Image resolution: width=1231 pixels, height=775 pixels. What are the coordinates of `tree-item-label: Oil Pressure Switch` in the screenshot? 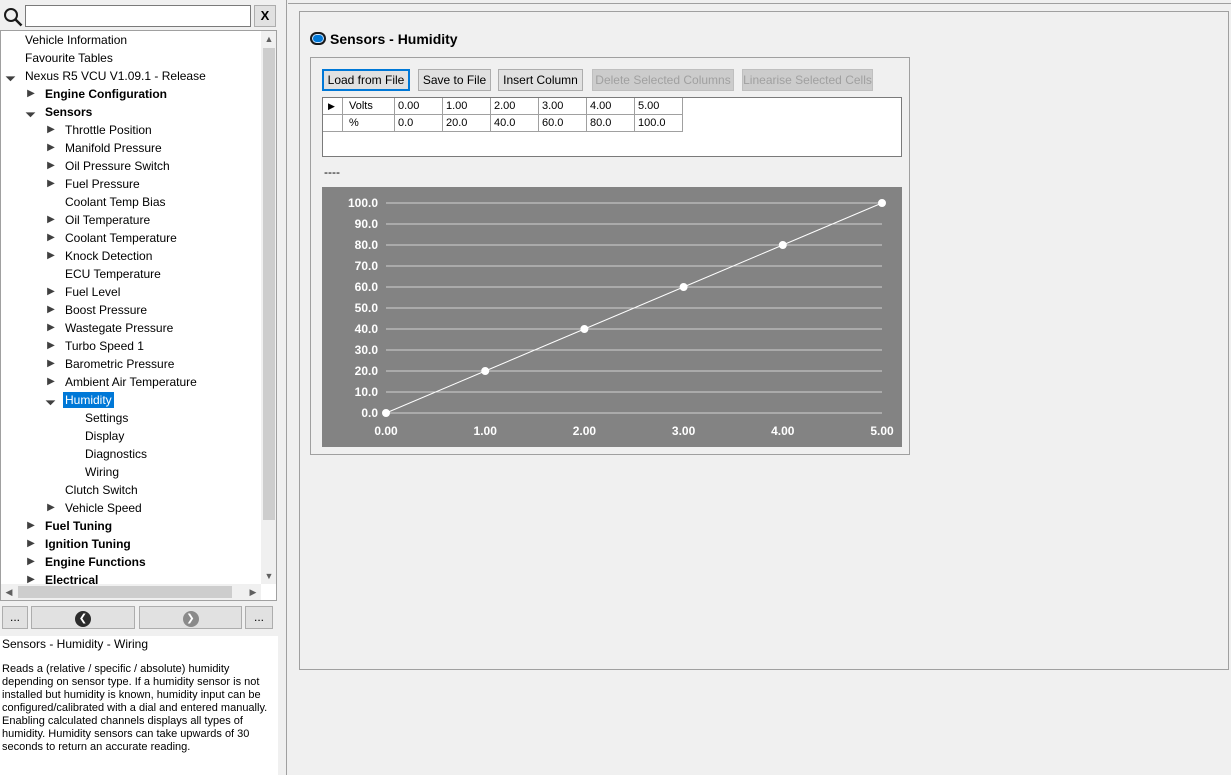 It's located at (117, 166).